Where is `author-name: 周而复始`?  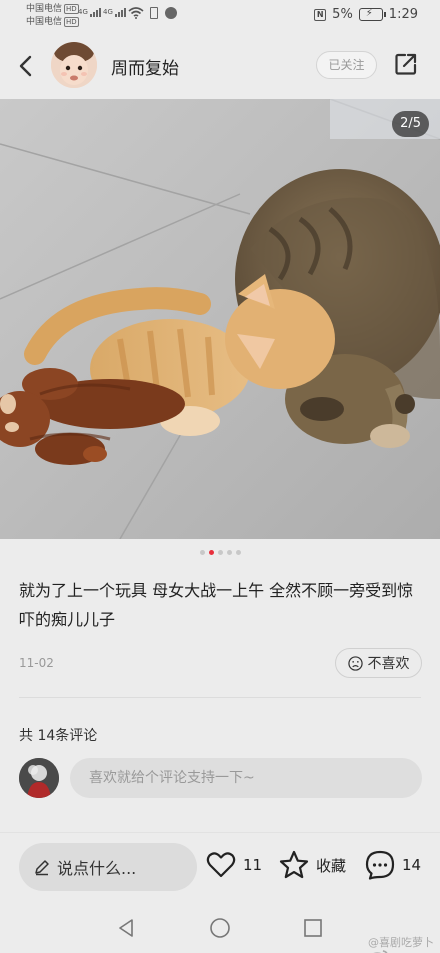 author-name: 周而复始 is located at coordinates (145, 66).